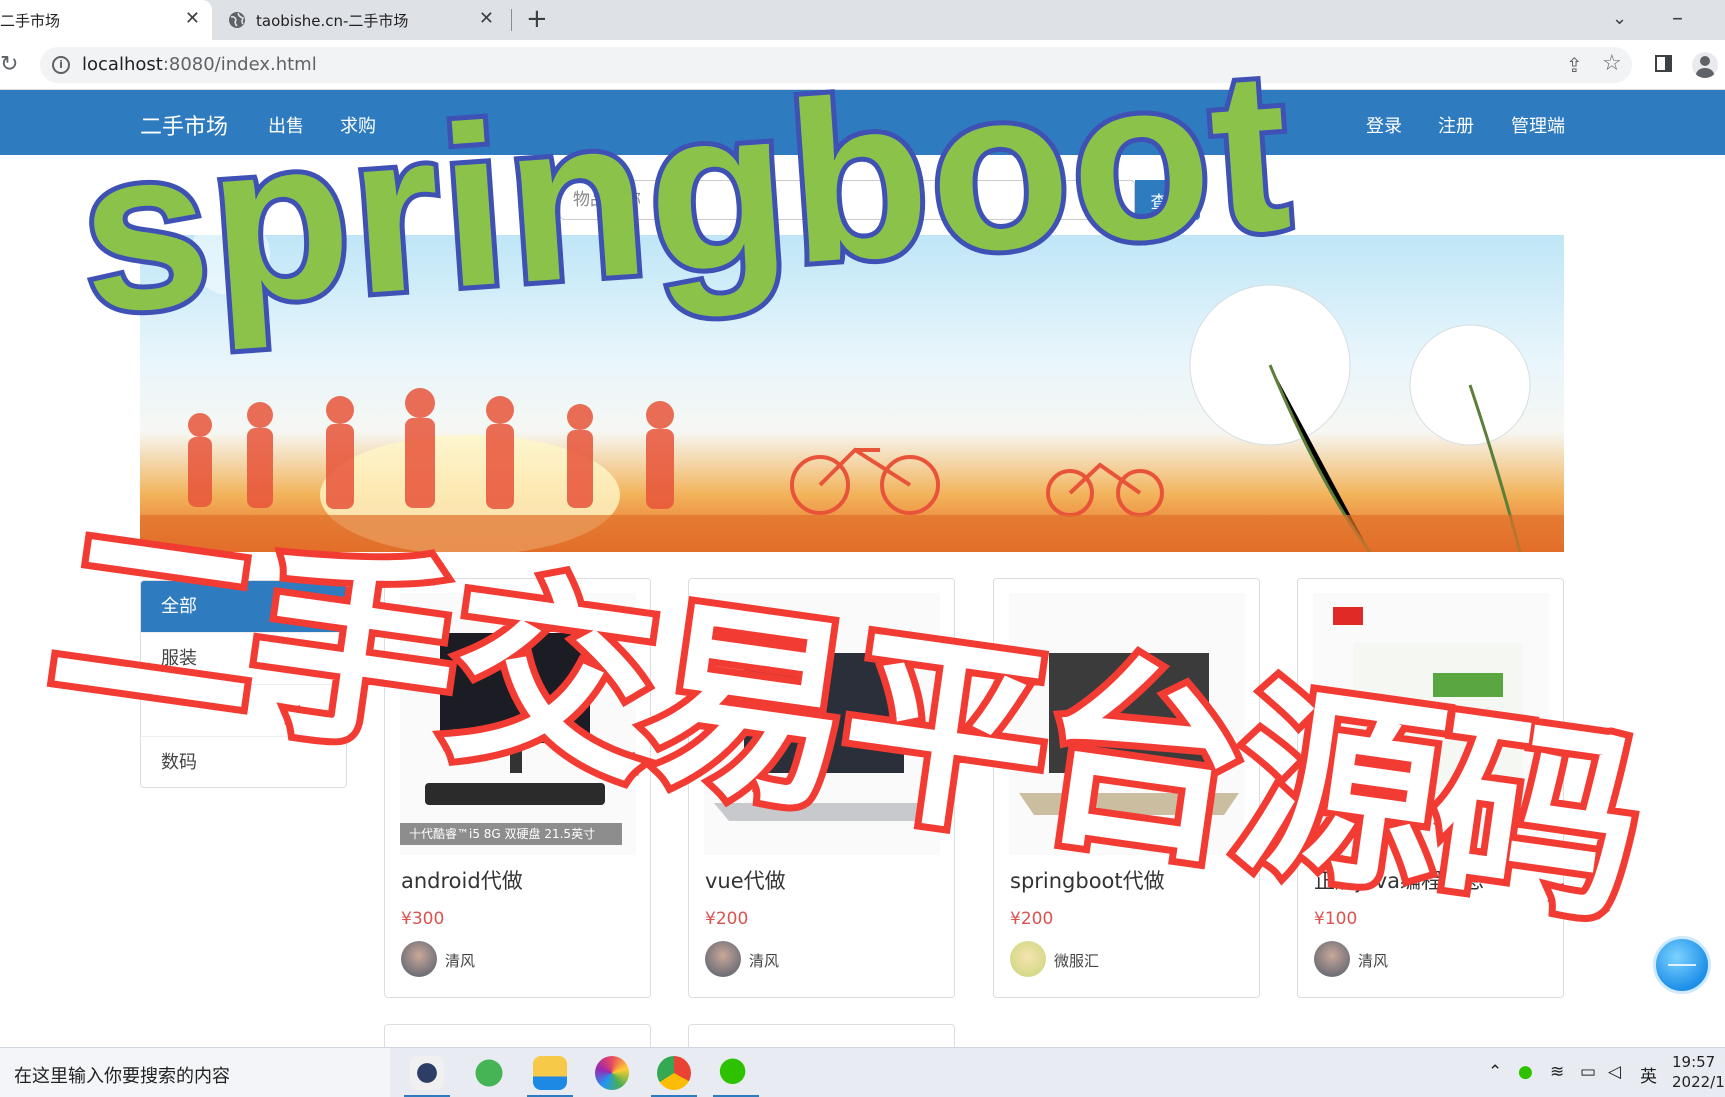 This screenshot has width=1725, height=1097. Describe the element at coordinates (1663, 63) in the screenshot. I see `side-panel-icon` at that location.